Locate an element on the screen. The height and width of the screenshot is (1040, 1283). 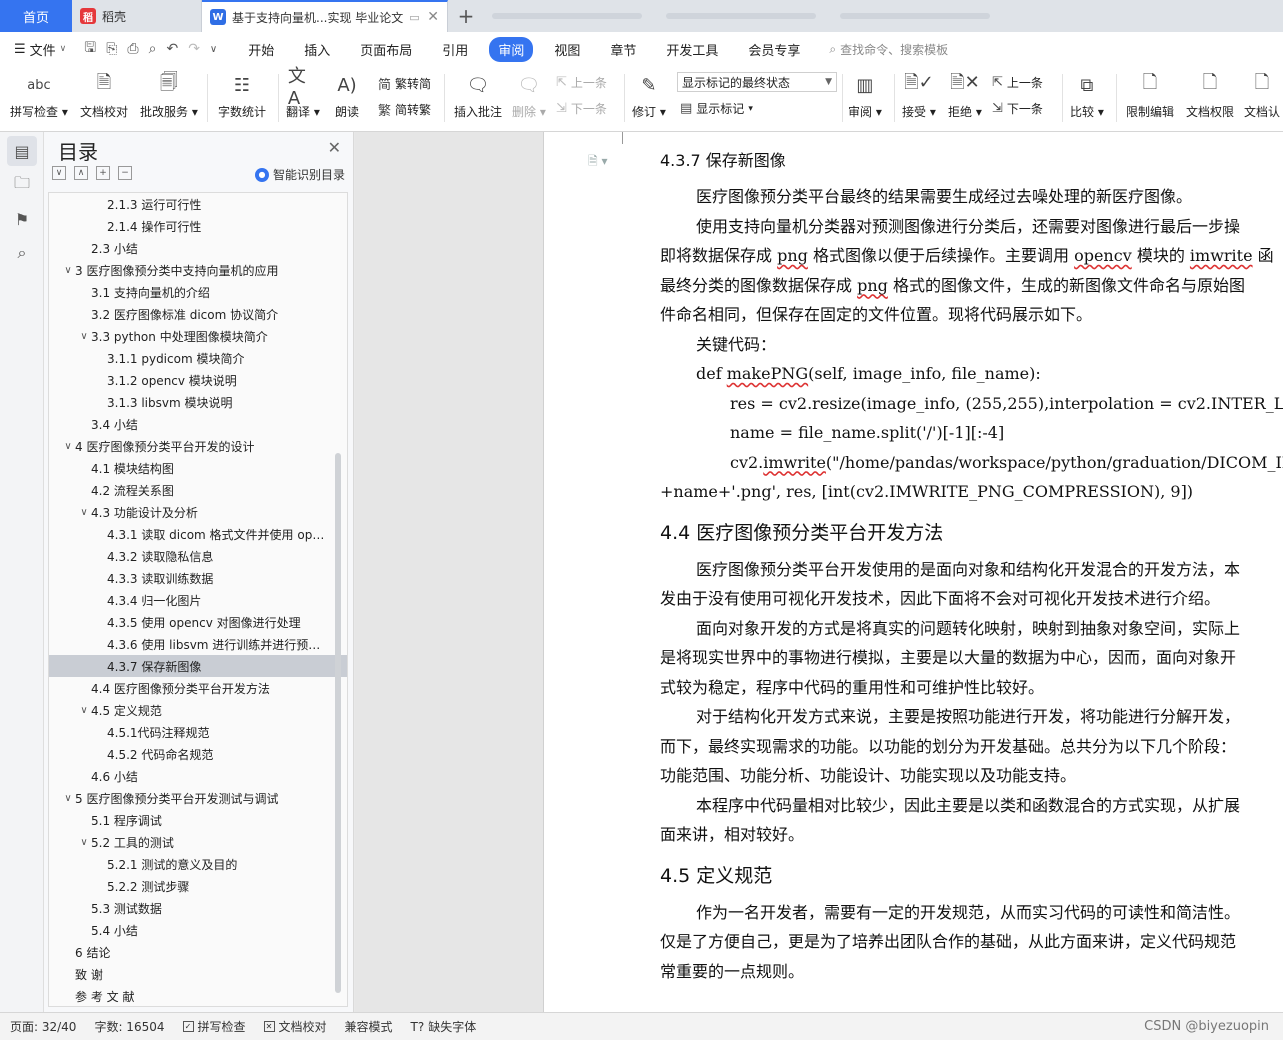
toc-item: 2.1.3 运行可行性 is located at coordinates (198, 204).